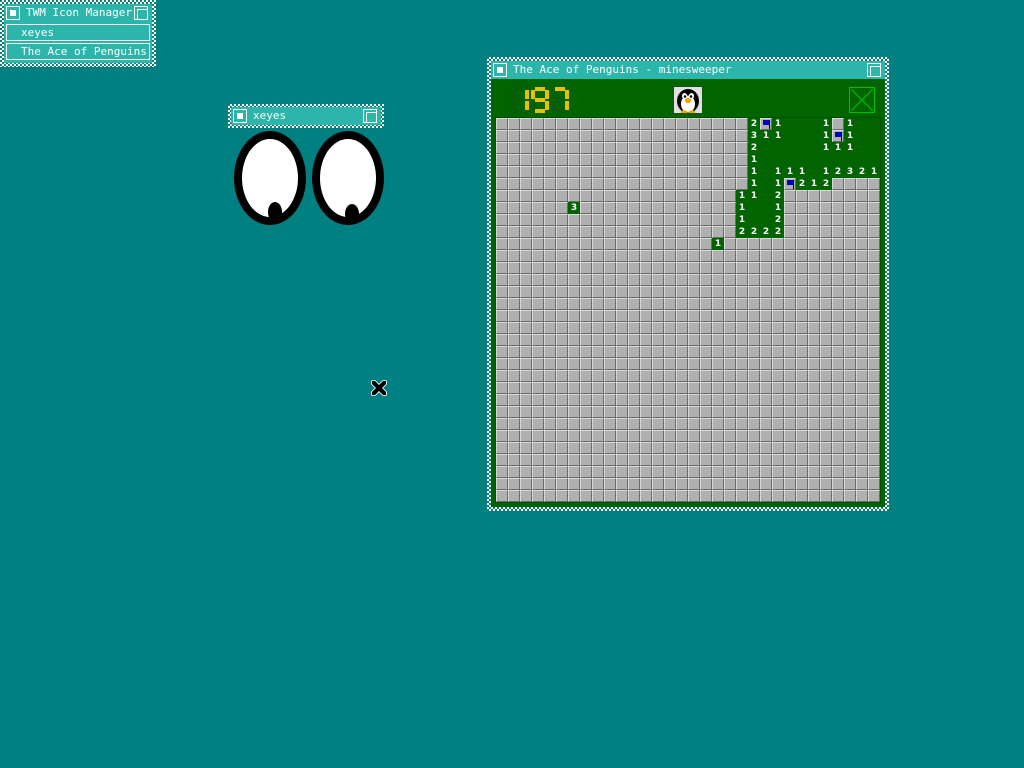 The height and width of the screenshot is (768, 1024). Describe the element at coordinates (754, 196) in the screenshot. I see `minesweeper-cell-number: 1` at that location.